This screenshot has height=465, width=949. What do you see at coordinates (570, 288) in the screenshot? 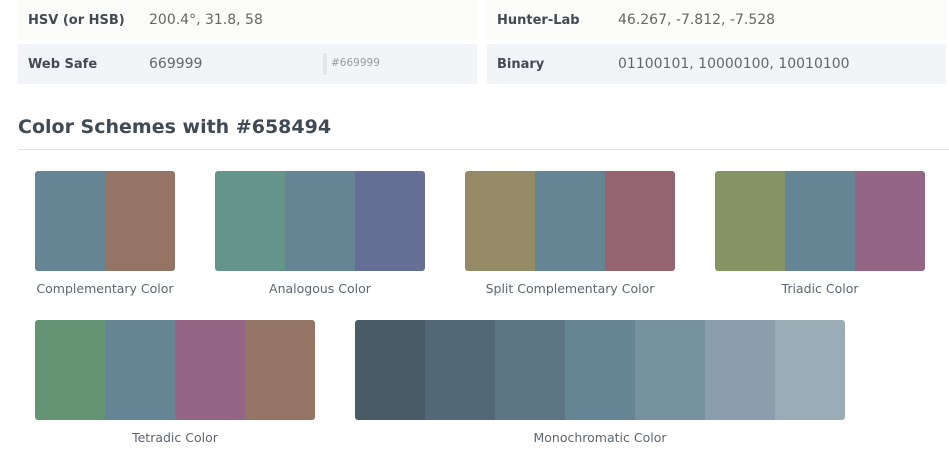
I see `scheme-caption: Split Complementary Color` at bounding box center [570, 288].